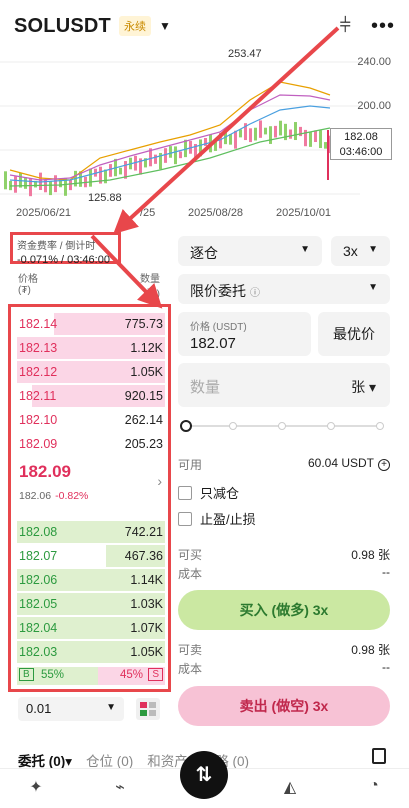 Image resolution: width=409 pixels, height=808 pixels. I want to click on checkbox-icon, so click(185, 492).